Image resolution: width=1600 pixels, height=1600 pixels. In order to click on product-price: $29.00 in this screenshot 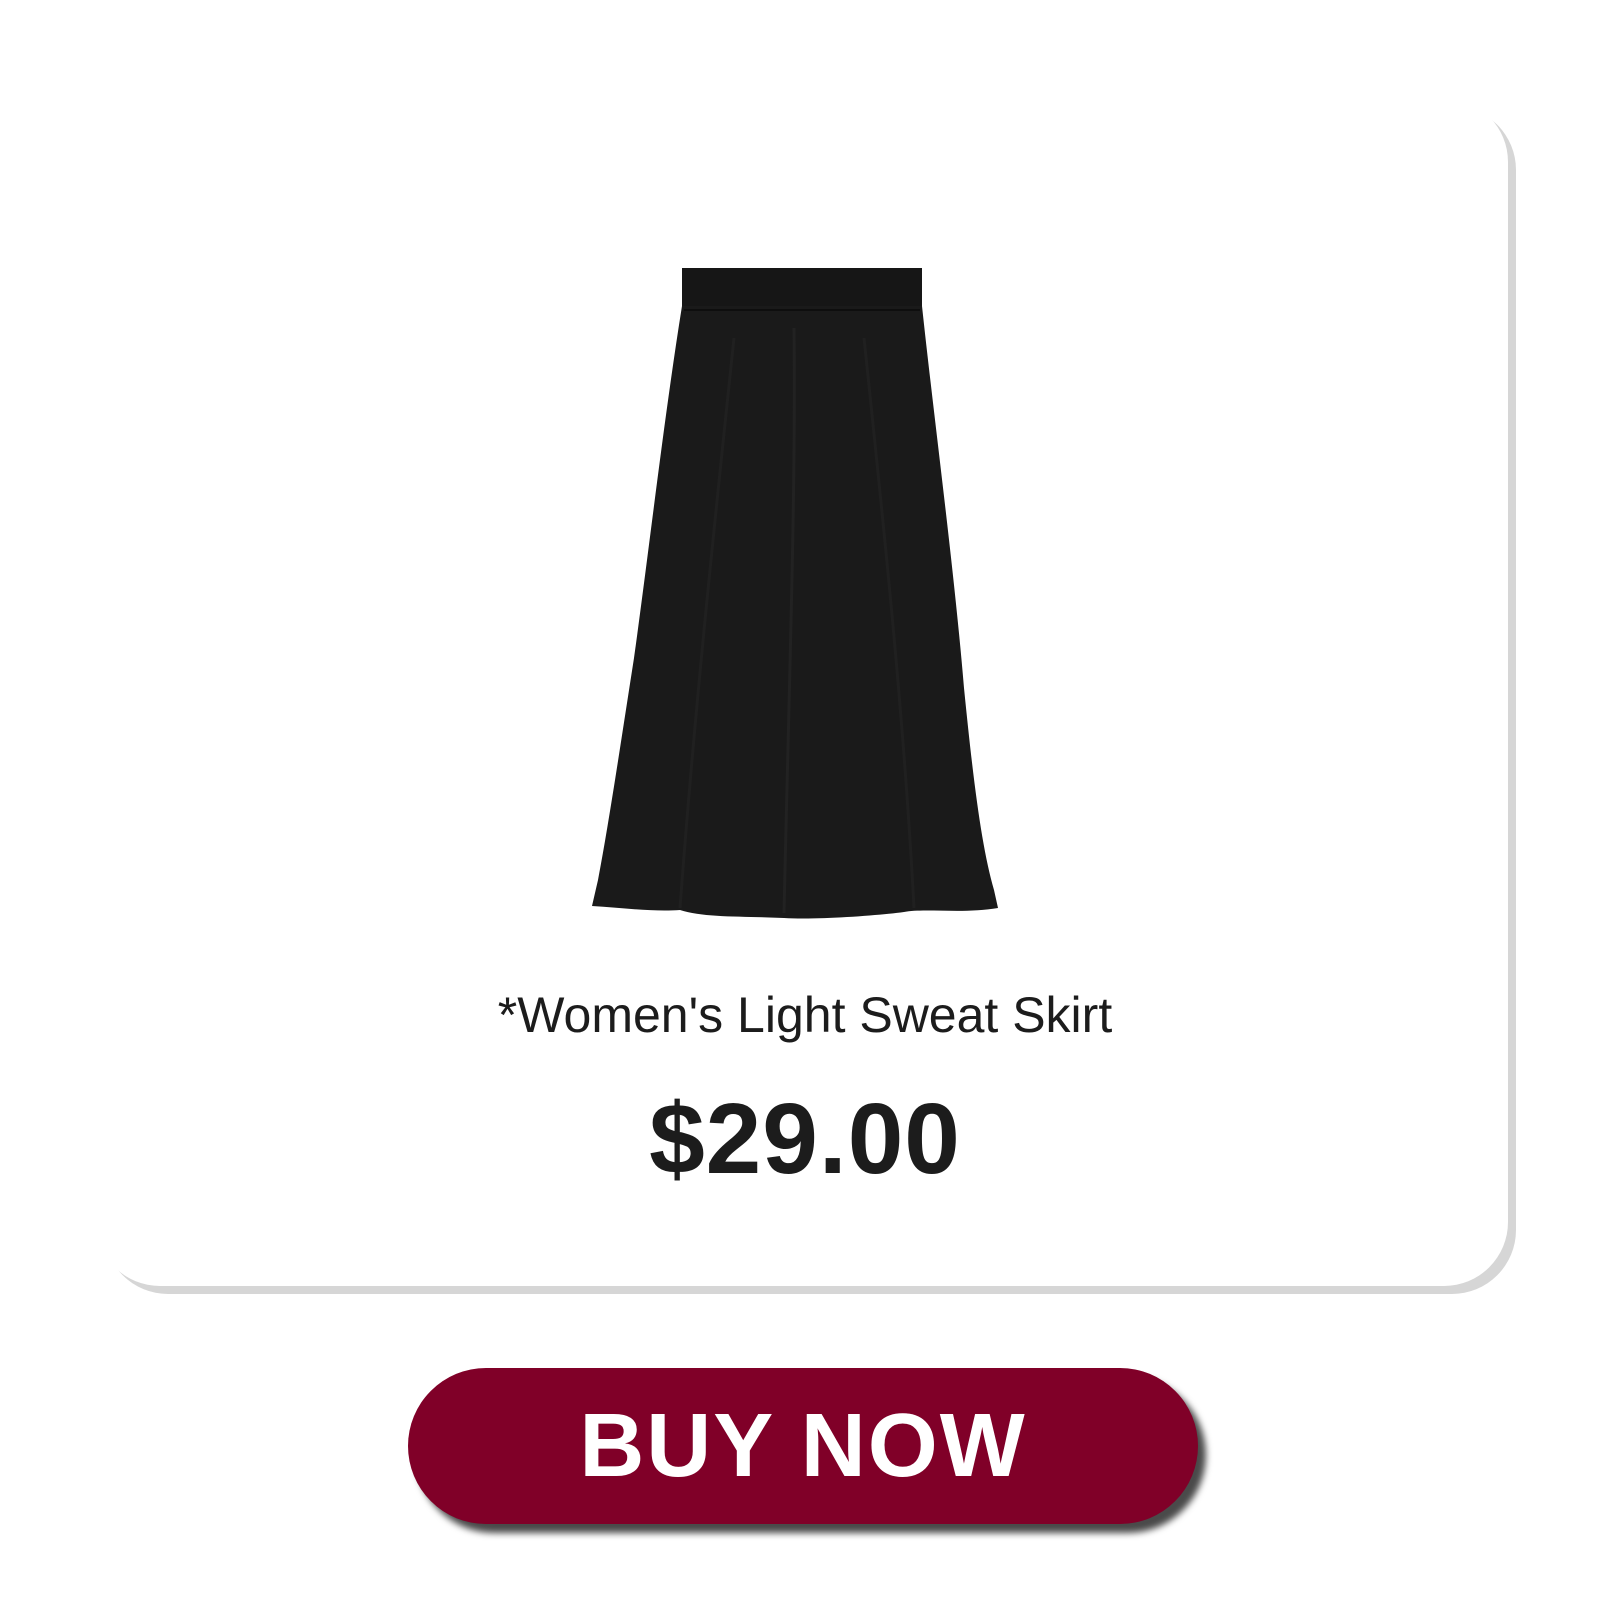, I will do `click(805, 1139)`.